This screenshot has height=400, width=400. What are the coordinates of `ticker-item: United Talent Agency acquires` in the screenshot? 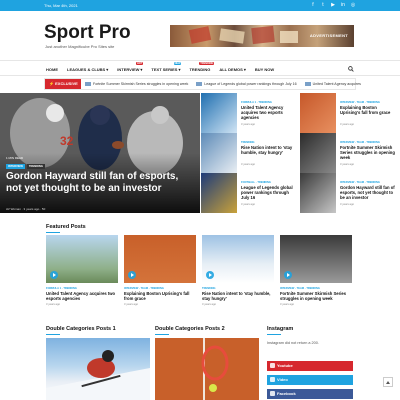 It's located at (332, 84).